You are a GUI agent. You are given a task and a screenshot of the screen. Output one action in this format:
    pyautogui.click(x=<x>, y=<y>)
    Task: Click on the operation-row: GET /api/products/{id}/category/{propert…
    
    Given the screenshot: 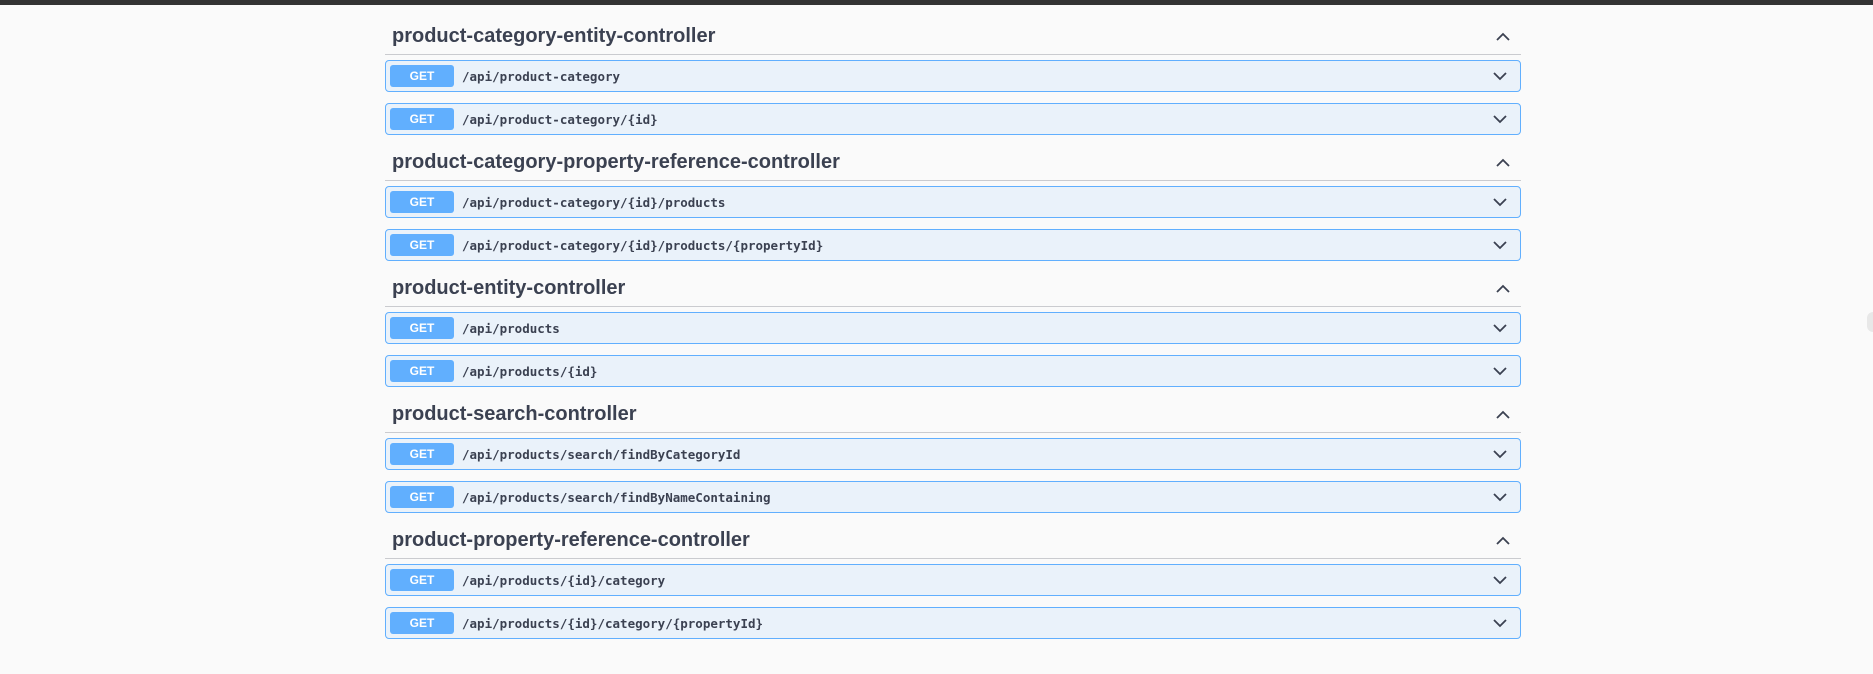 What is the action you would take?
    pyautogui.click(x=953, y=623)
    